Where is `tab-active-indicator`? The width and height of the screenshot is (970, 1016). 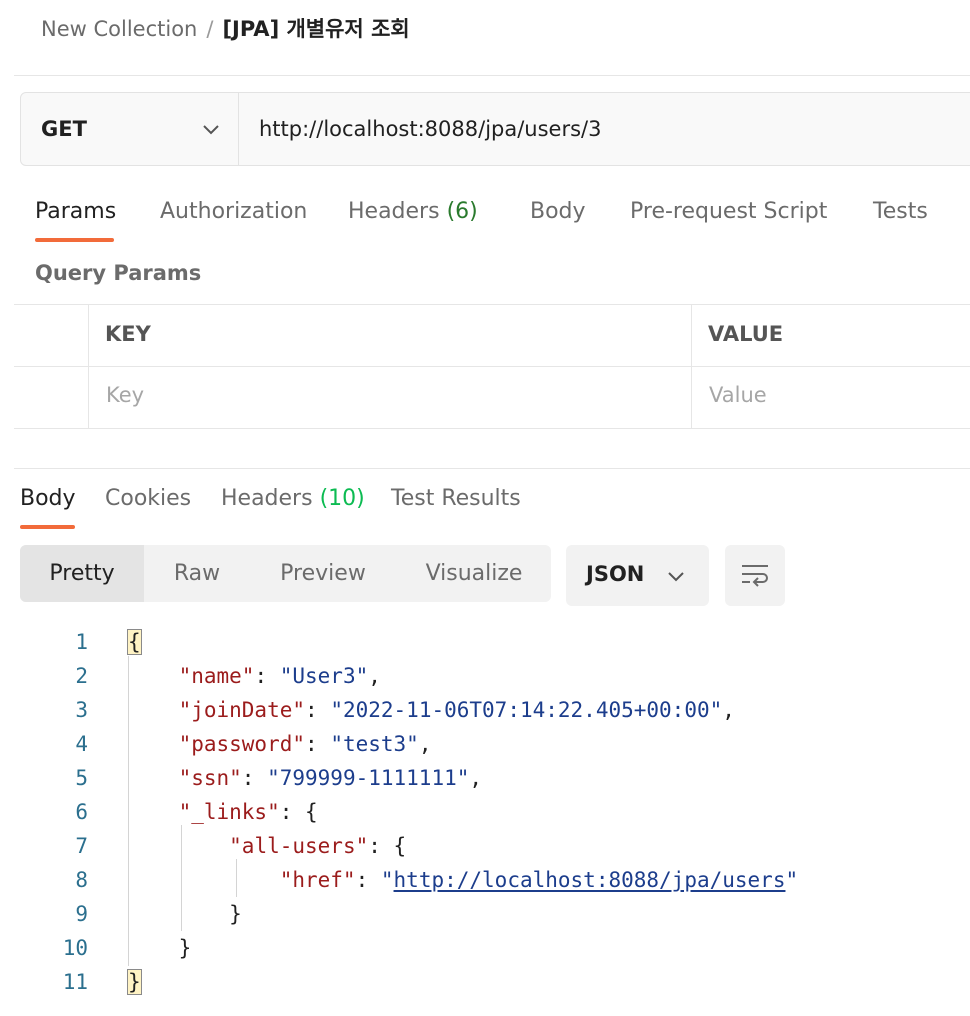 tab-active-indicator is located at coordinates (74, 240).